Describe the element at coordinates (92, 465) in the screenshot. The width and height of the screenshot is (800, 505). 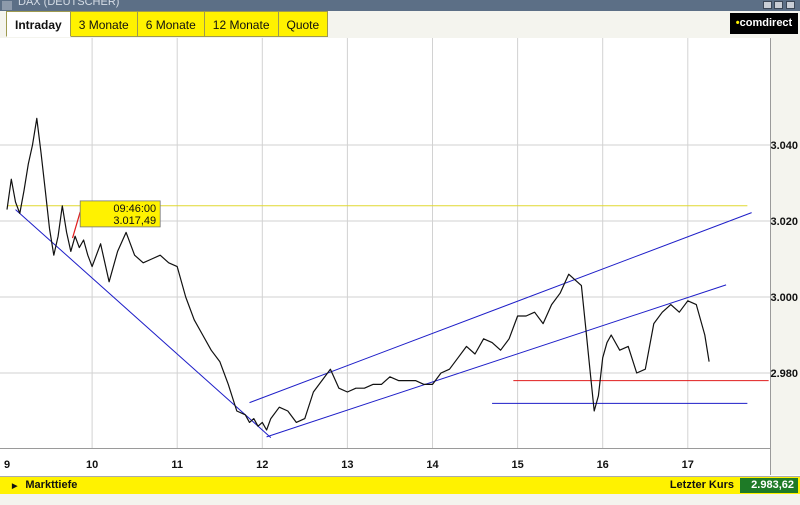
I see `x-tick-label: 10` at that location.